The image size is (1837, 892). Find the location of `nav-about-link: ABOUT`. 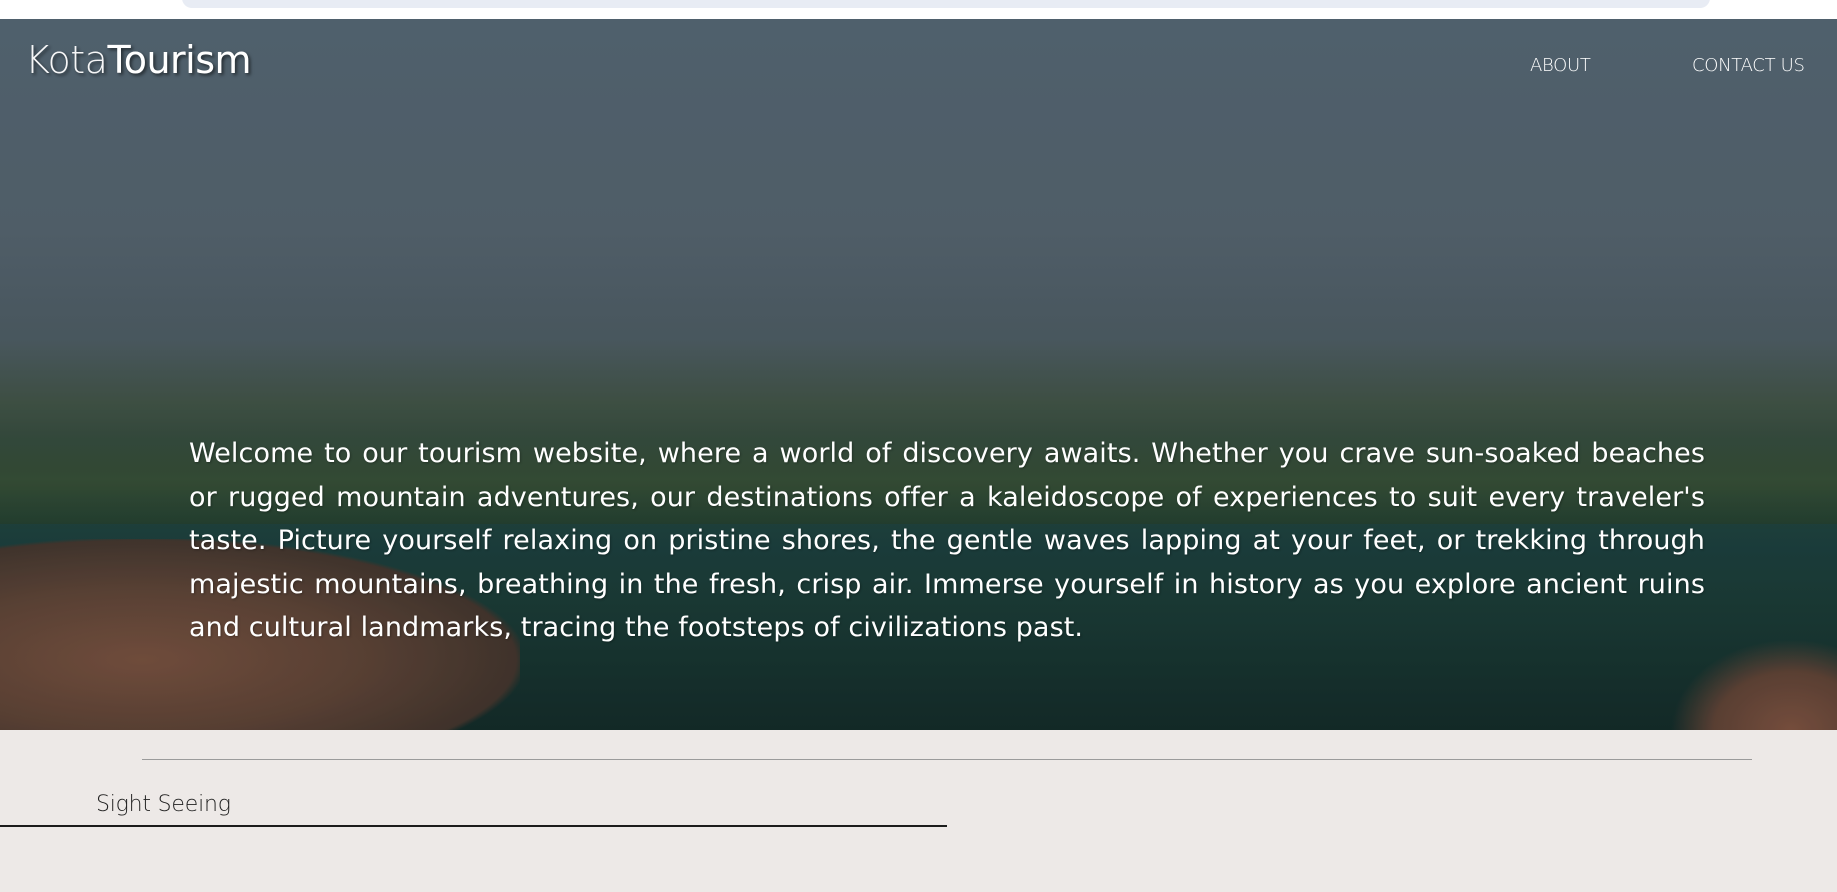

nav-about-link: ABOUT is located at coordinates (1560, 65).